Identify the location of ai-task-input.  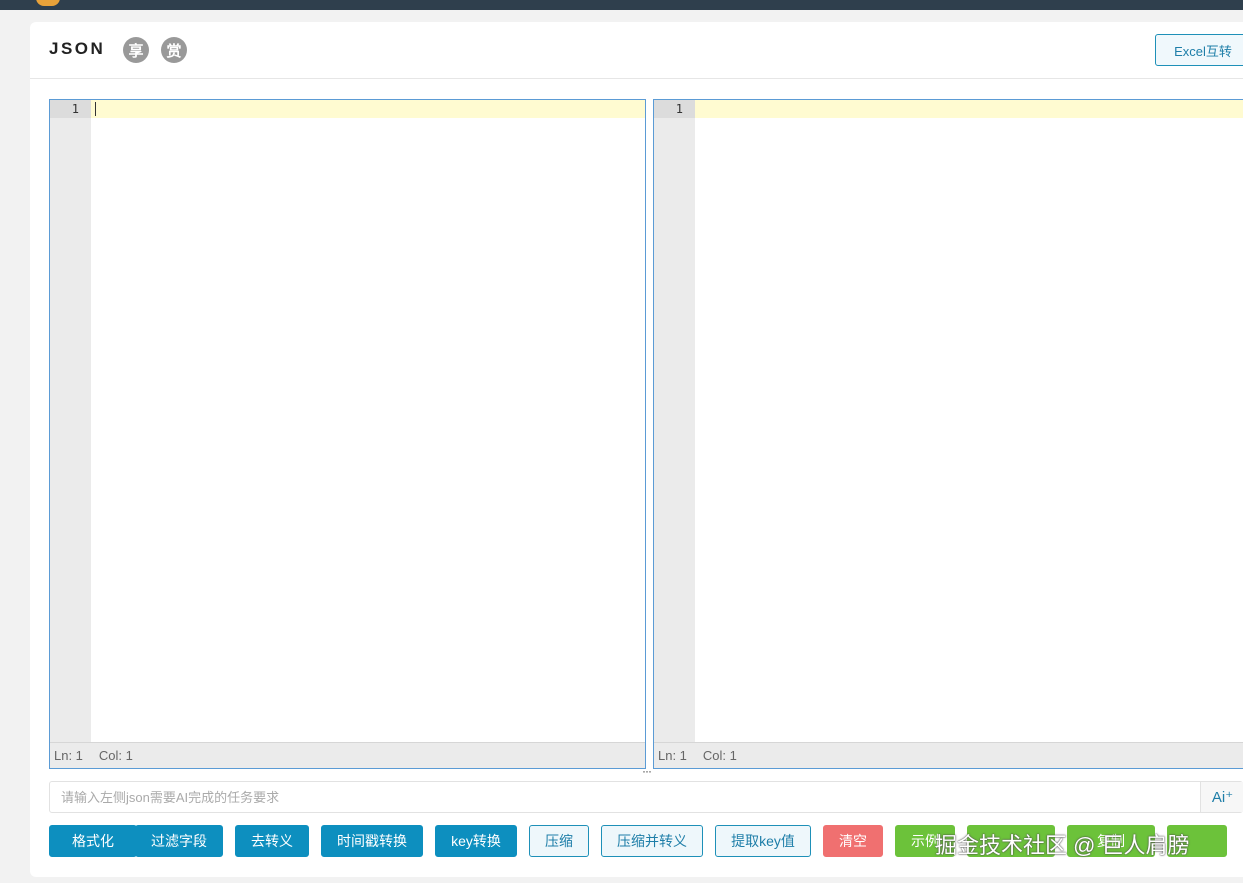
(625, 797).